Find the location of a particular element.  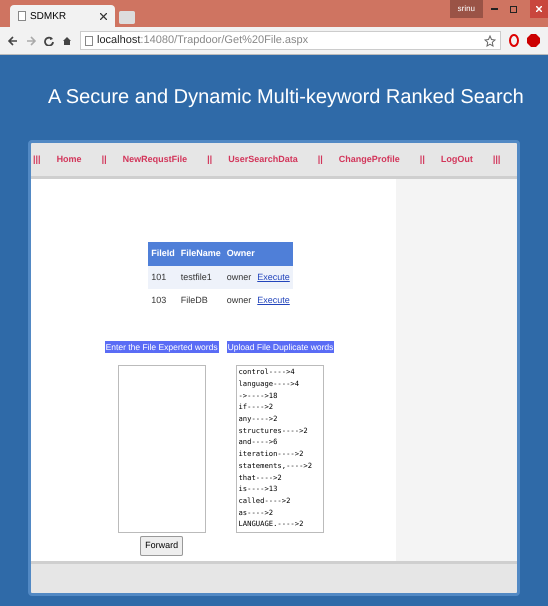

page-heading: A Secure and Dynamic Multi-keyword Ranked Search is located at coordinates (286, 97).